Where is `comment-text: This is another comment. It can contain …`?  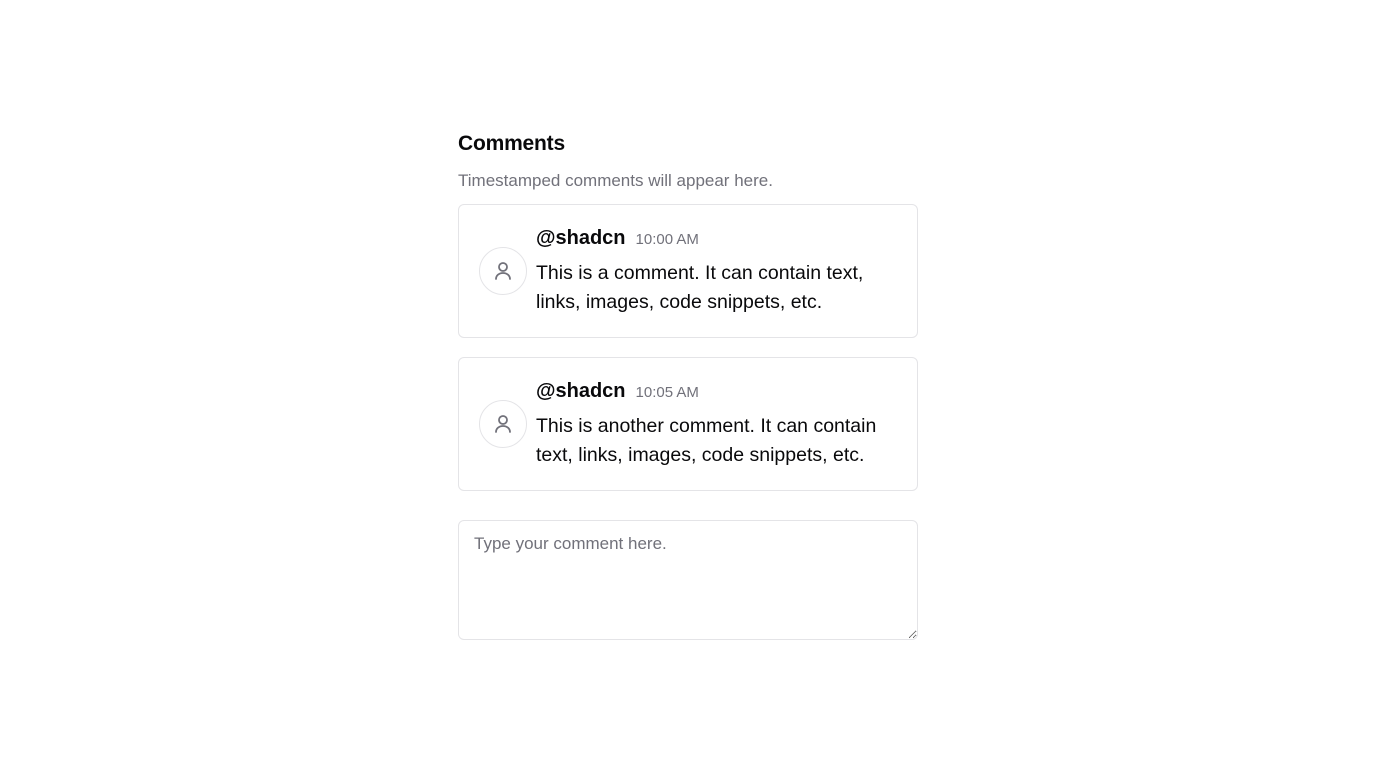
comment-text: This is another comment. It can contain … is located at coordinates (706, 440).